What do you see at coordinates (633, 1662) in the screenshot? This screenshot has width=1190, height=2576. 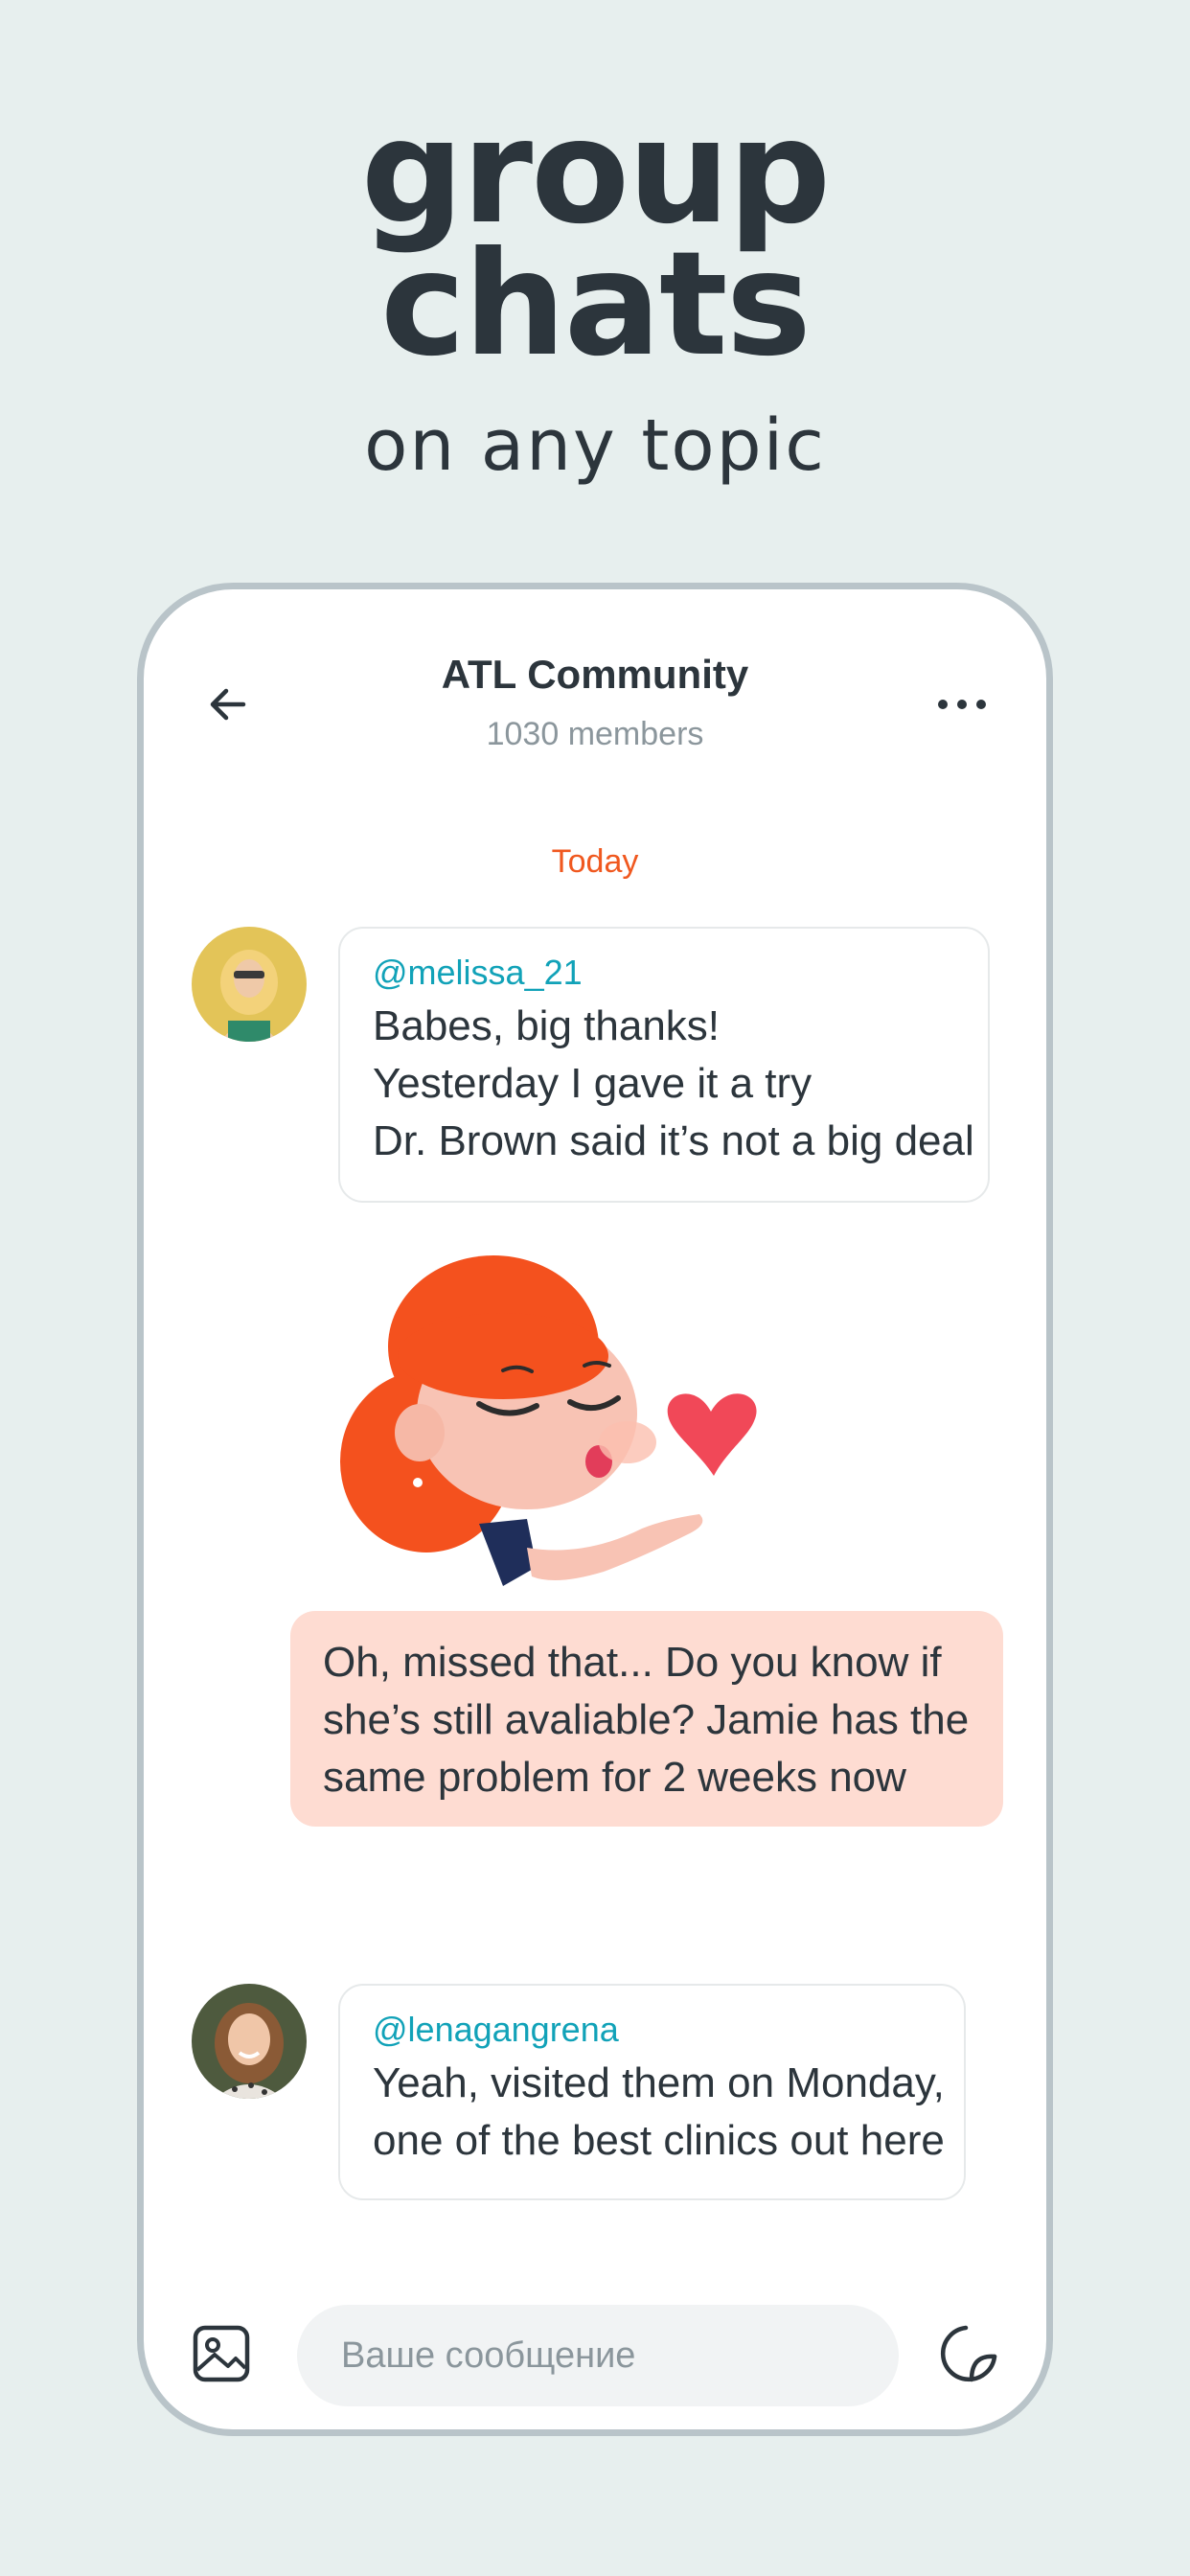 I see `message-text: Oh, missed that... Do you know if` at bounding box center [633, 1662].